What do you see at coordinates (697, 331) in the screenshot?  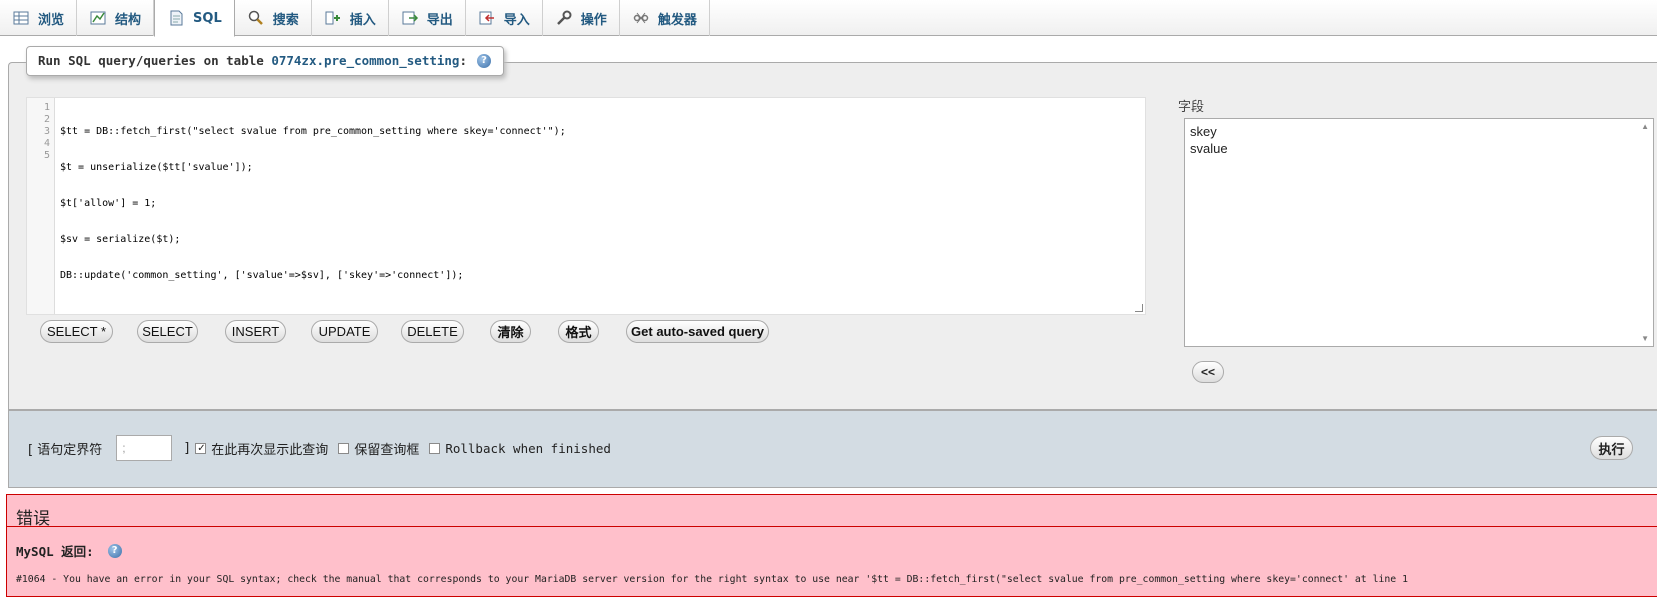 I see `get-autosaved-query-button: Get auto-saved query` at bounding box center [697, 331].